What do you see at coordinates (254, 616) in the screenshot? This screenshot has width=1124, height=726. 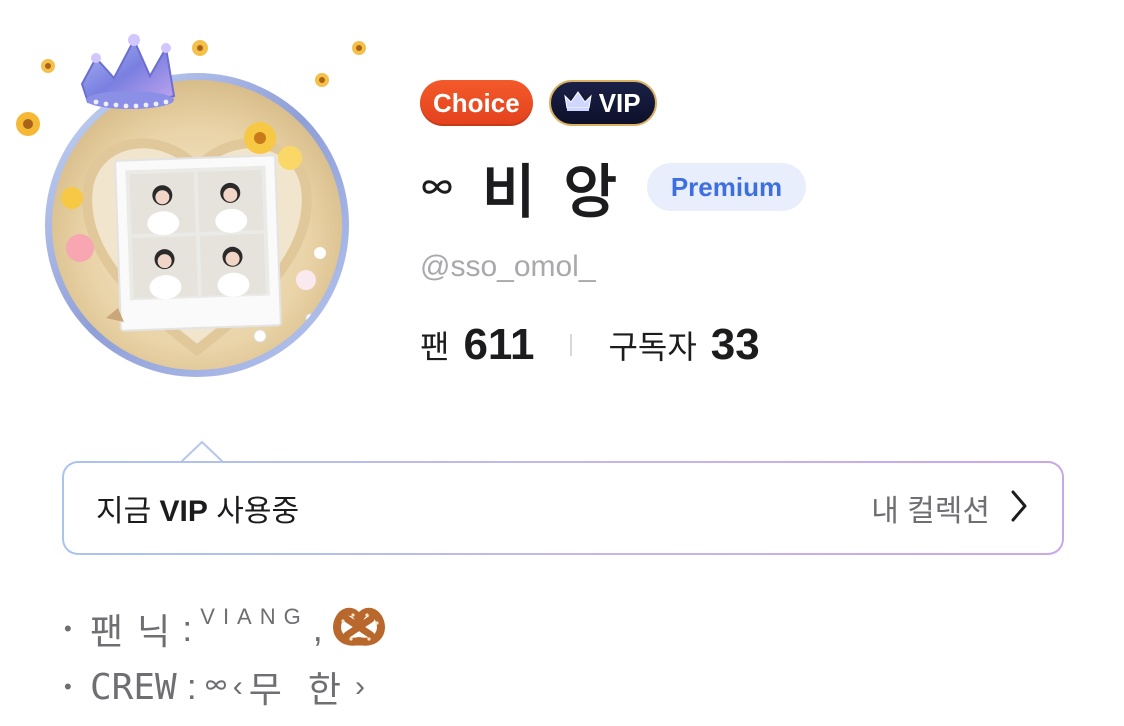 I see `fan-nickname-value: VIANG` at bounding box center [254, 616].